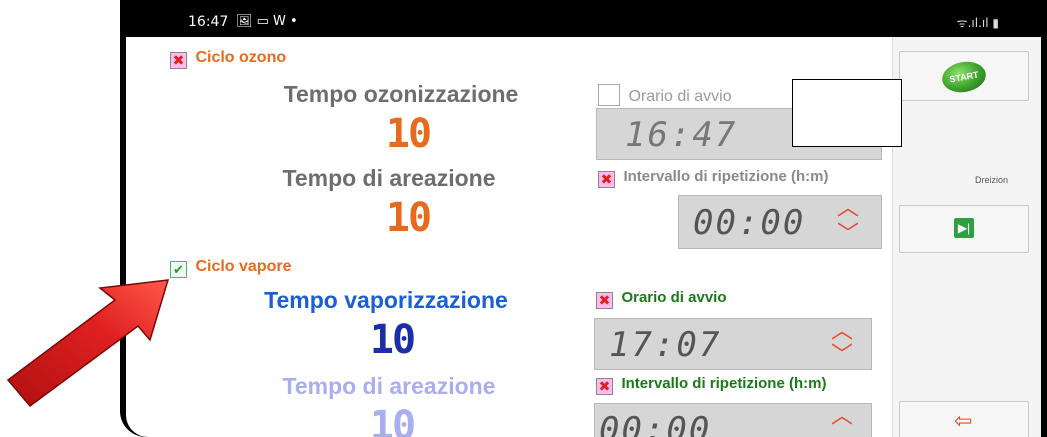 This screenshot has height=437, width=1047. What do you see at coordinates (243, 266) in the screenshot?
I see `steam-cycle-label: Ciclo vapore` at bounding box center [243, 266].